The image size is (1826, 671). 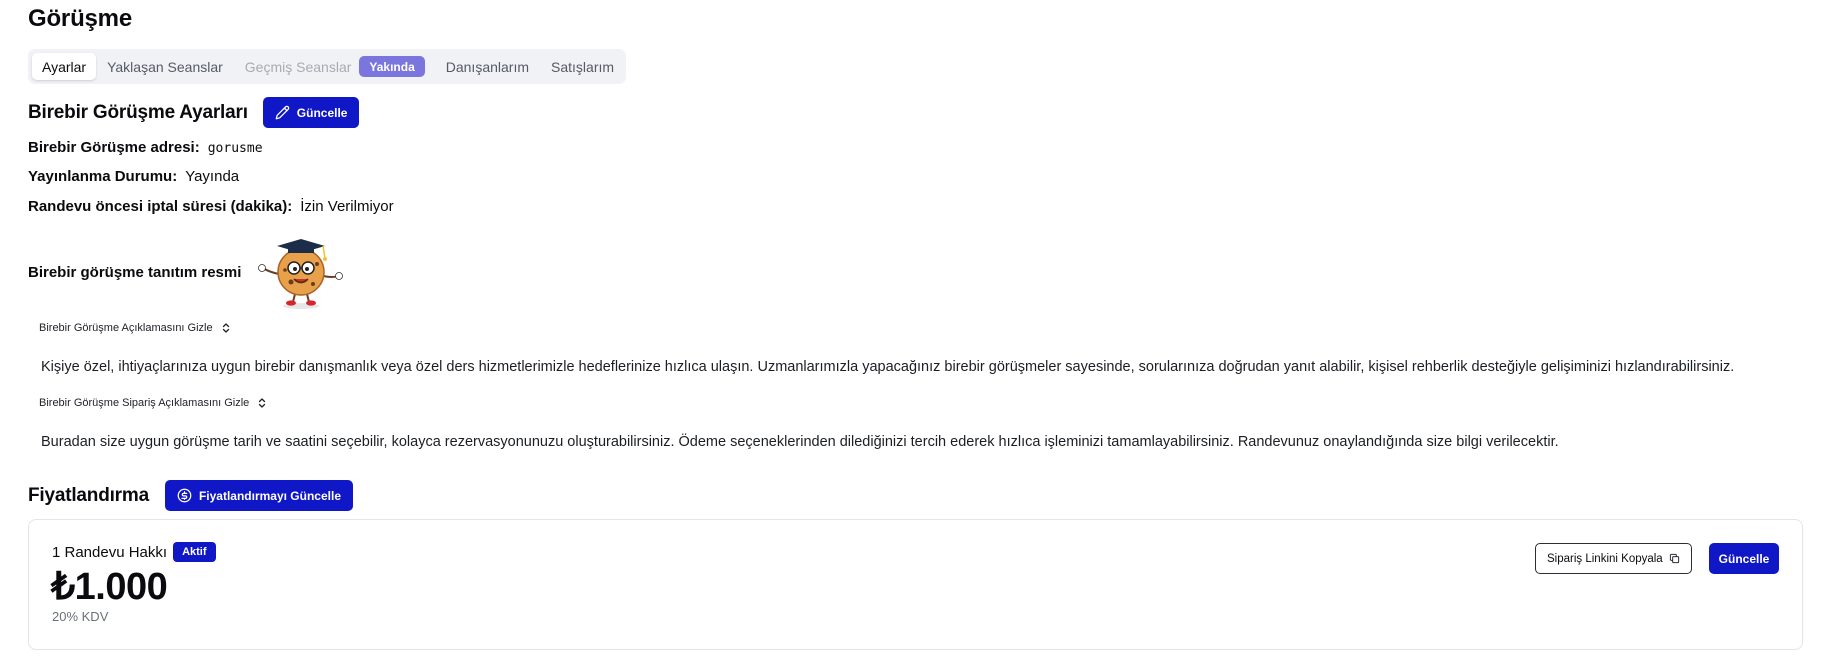 What do you see at coordinates (80, 18) in the screenshot?
I see `page-title: Görüşme` at bounding box center [80, 18].